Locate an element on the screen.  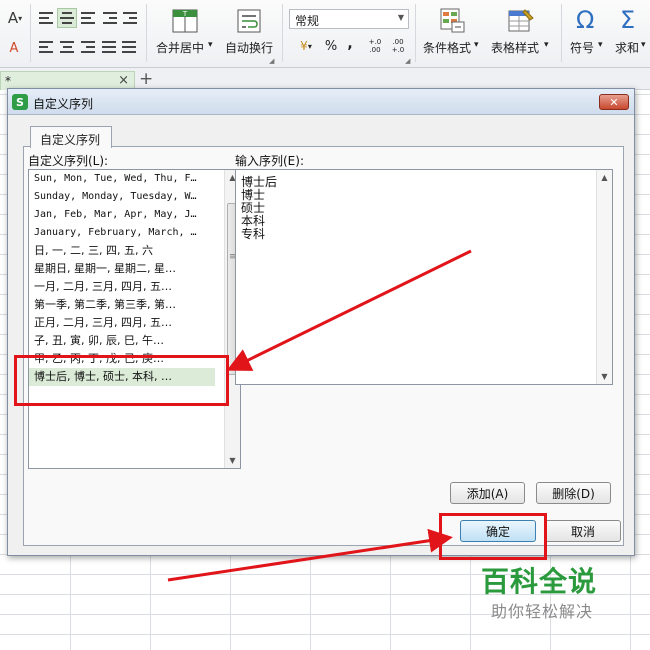
watermark-subtitle: 助你轻松解决 is located at coordinates (542, 611).